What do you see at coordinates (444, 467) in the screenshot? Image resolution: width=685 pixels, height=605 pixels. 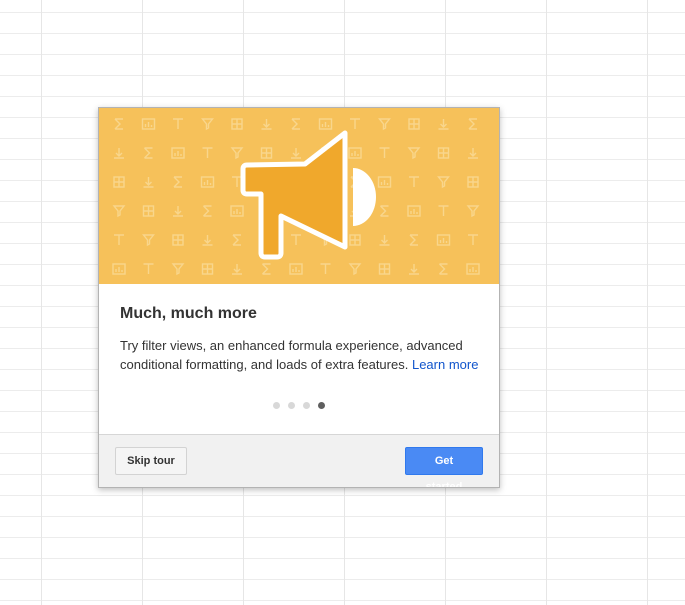 I see `get-started-button: Get started` at bounding box center [444, 467].